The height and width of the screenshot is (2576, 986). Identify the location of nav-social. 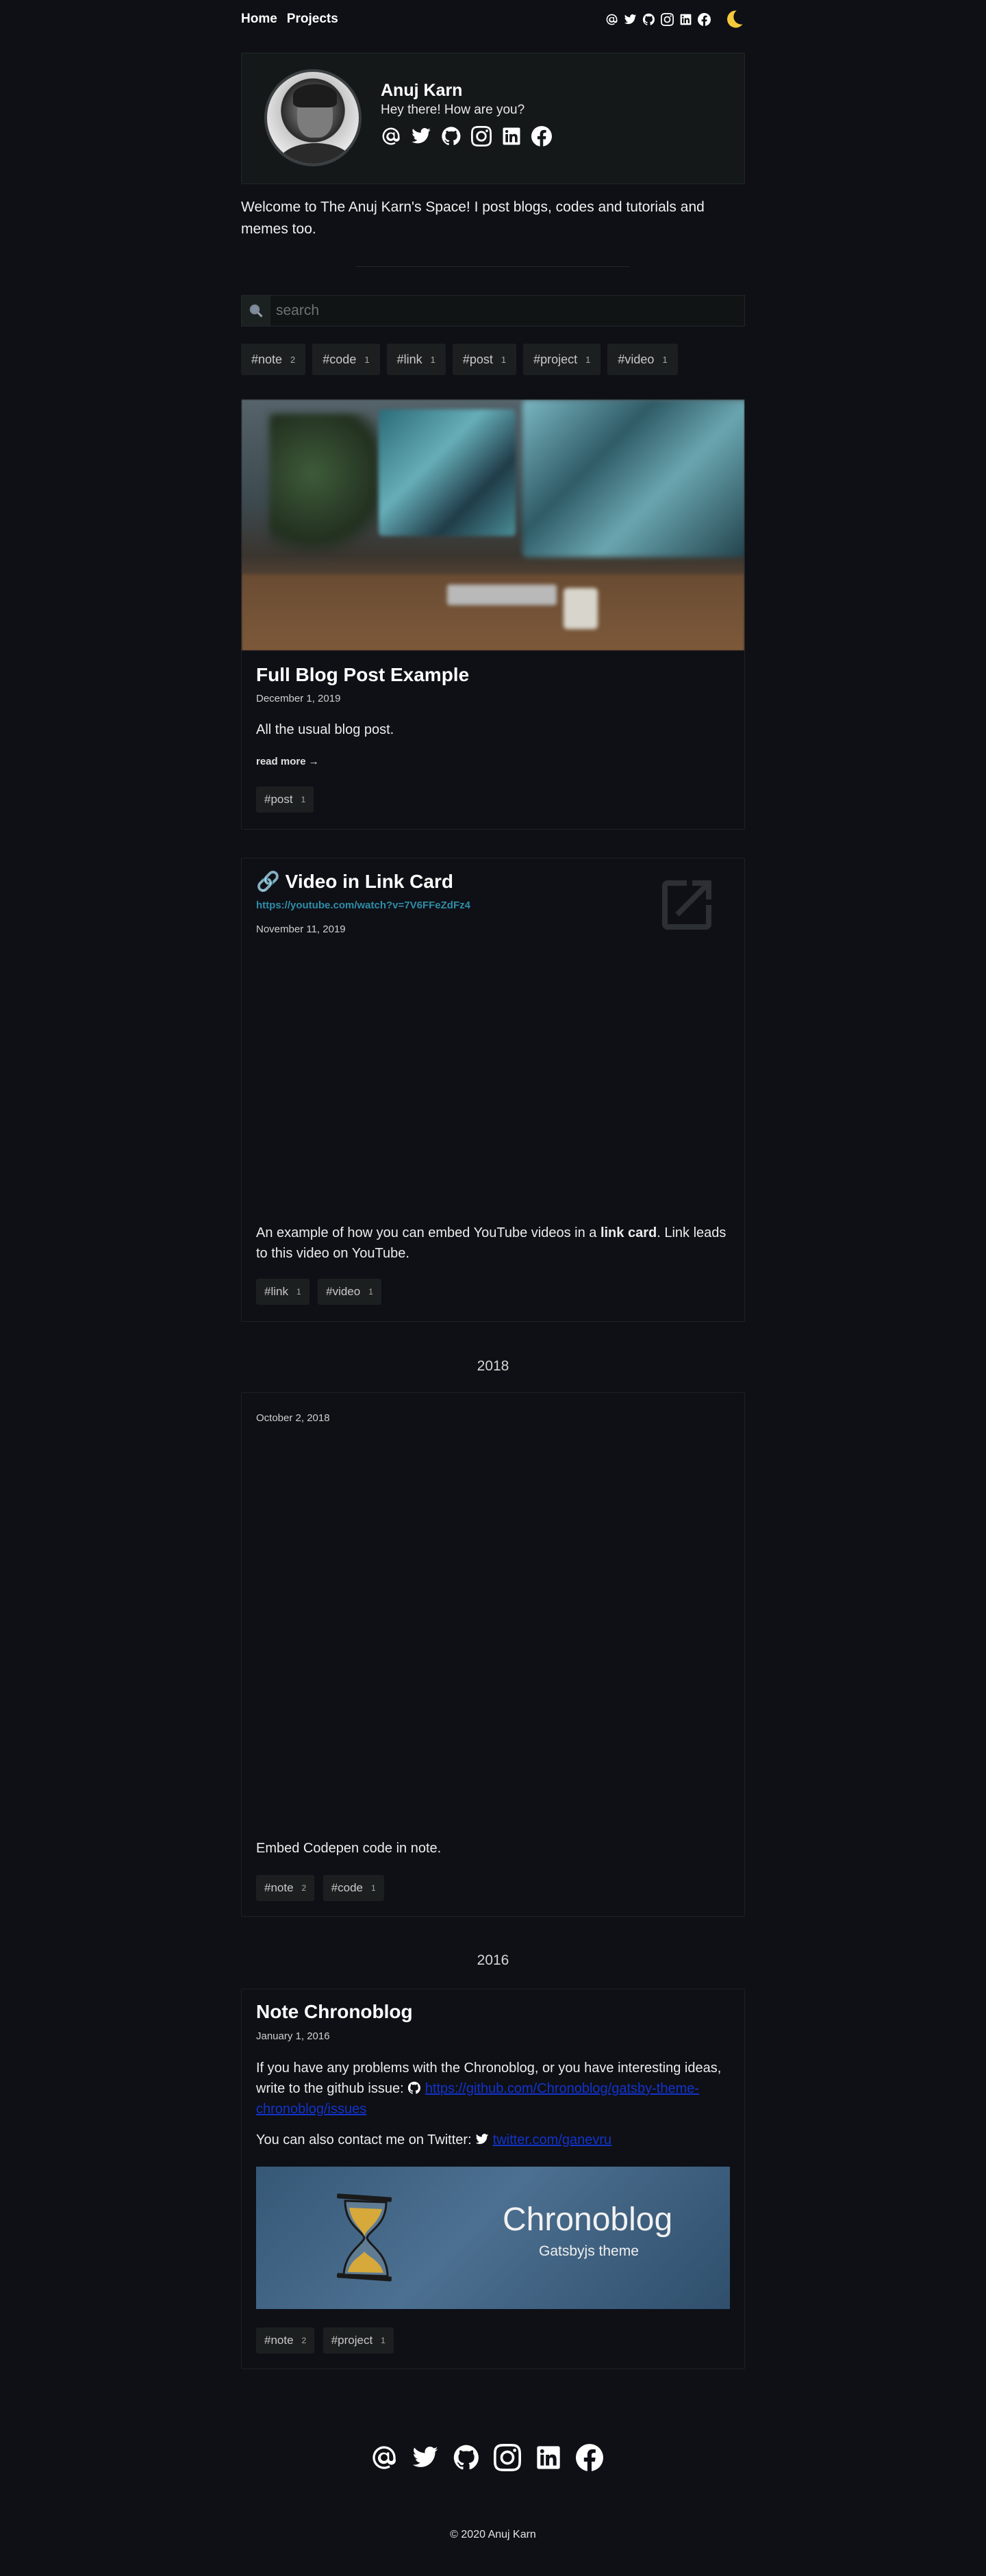
(675, 19).